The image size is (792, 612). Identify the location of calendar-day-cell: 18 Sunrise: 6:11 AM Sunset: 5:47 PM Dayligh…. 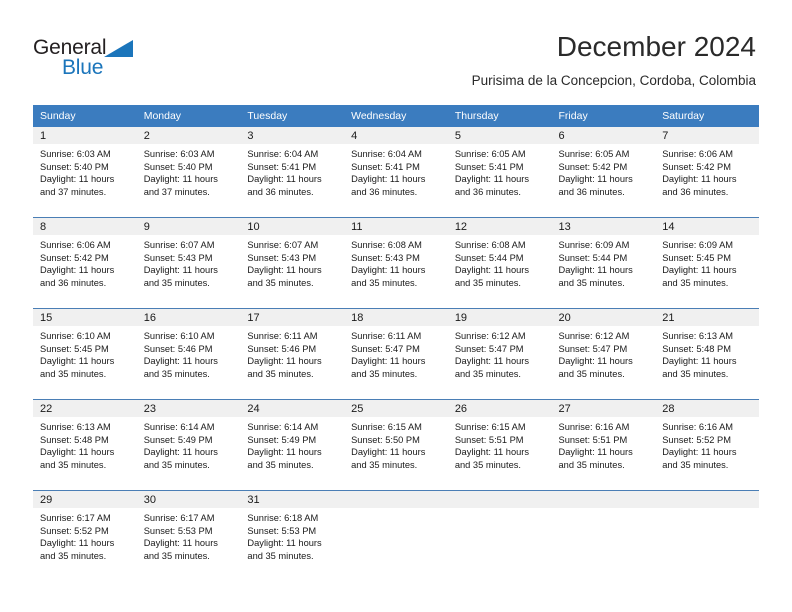
(396, 354).